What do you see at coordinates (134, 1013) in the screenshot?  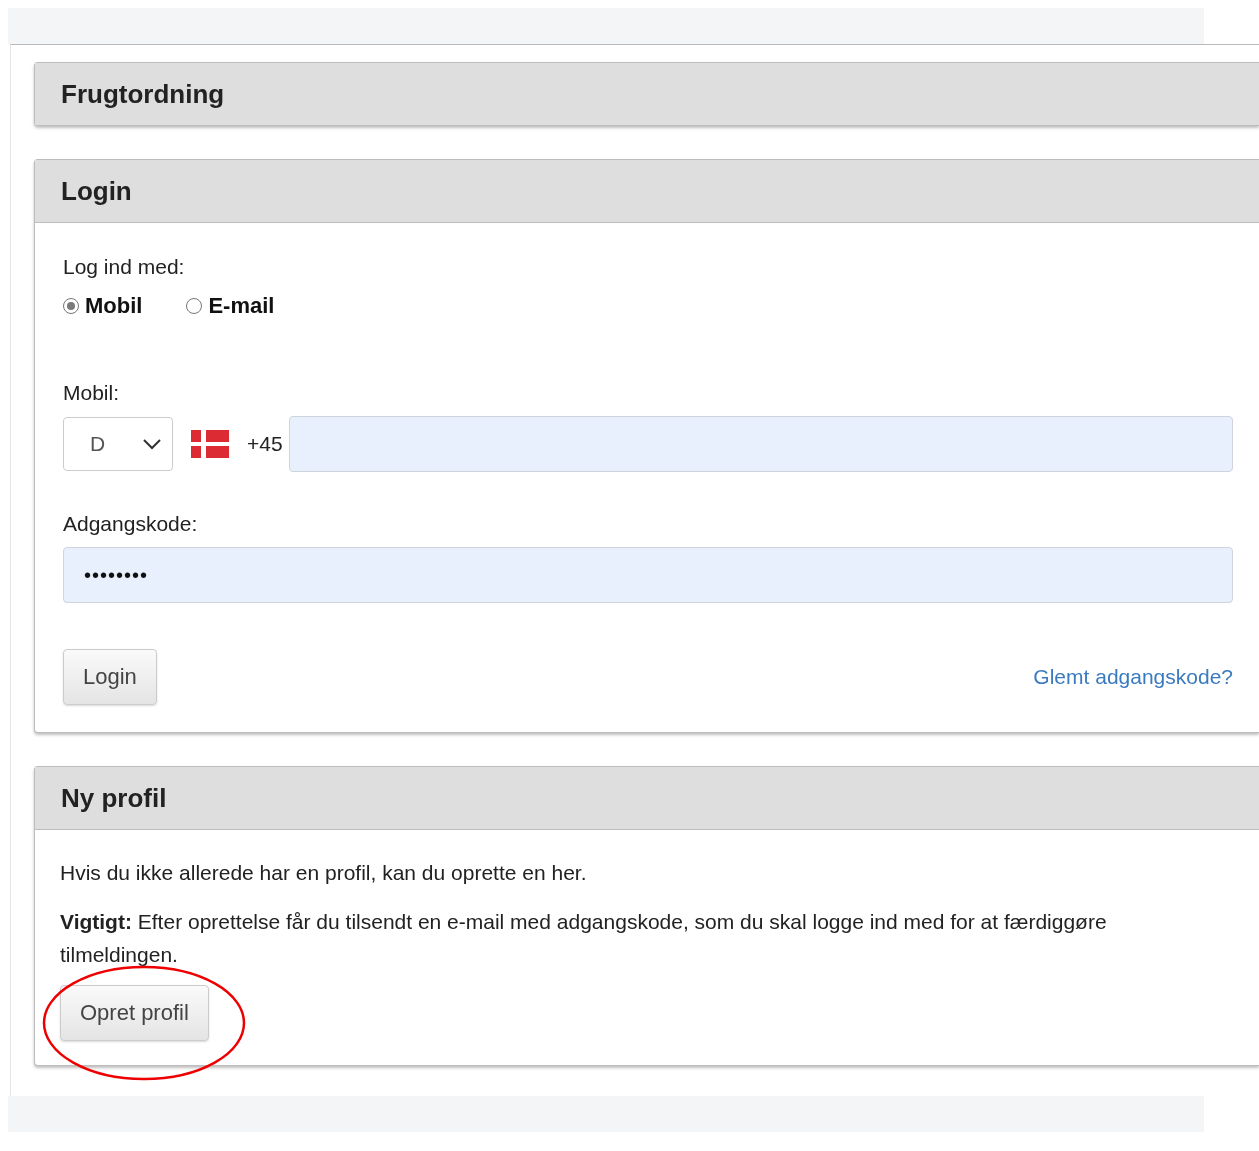 I see `create-profile-button: Opret profil` at bounding box center [134, 1013].